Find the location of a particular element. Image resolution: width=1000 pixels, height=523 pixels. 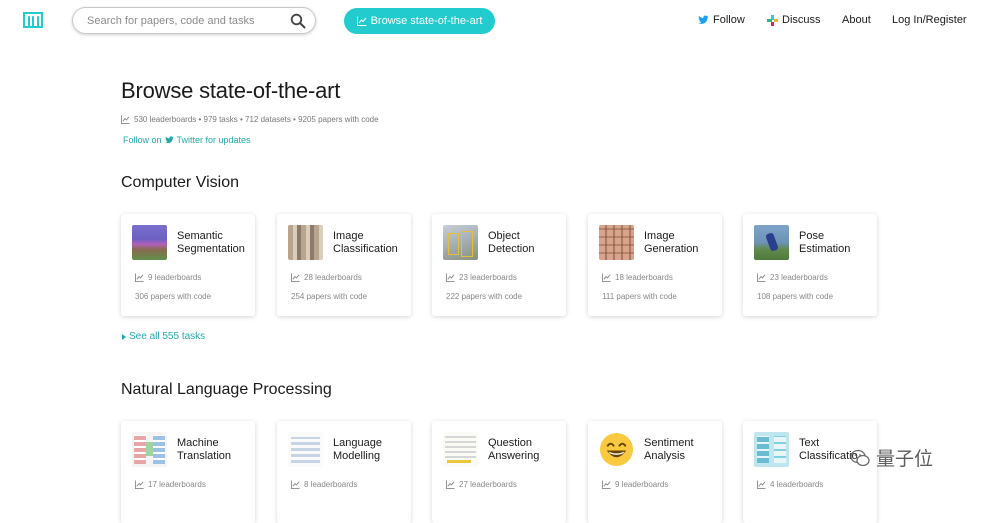

slack-icon is located at coordinates (772, 20).